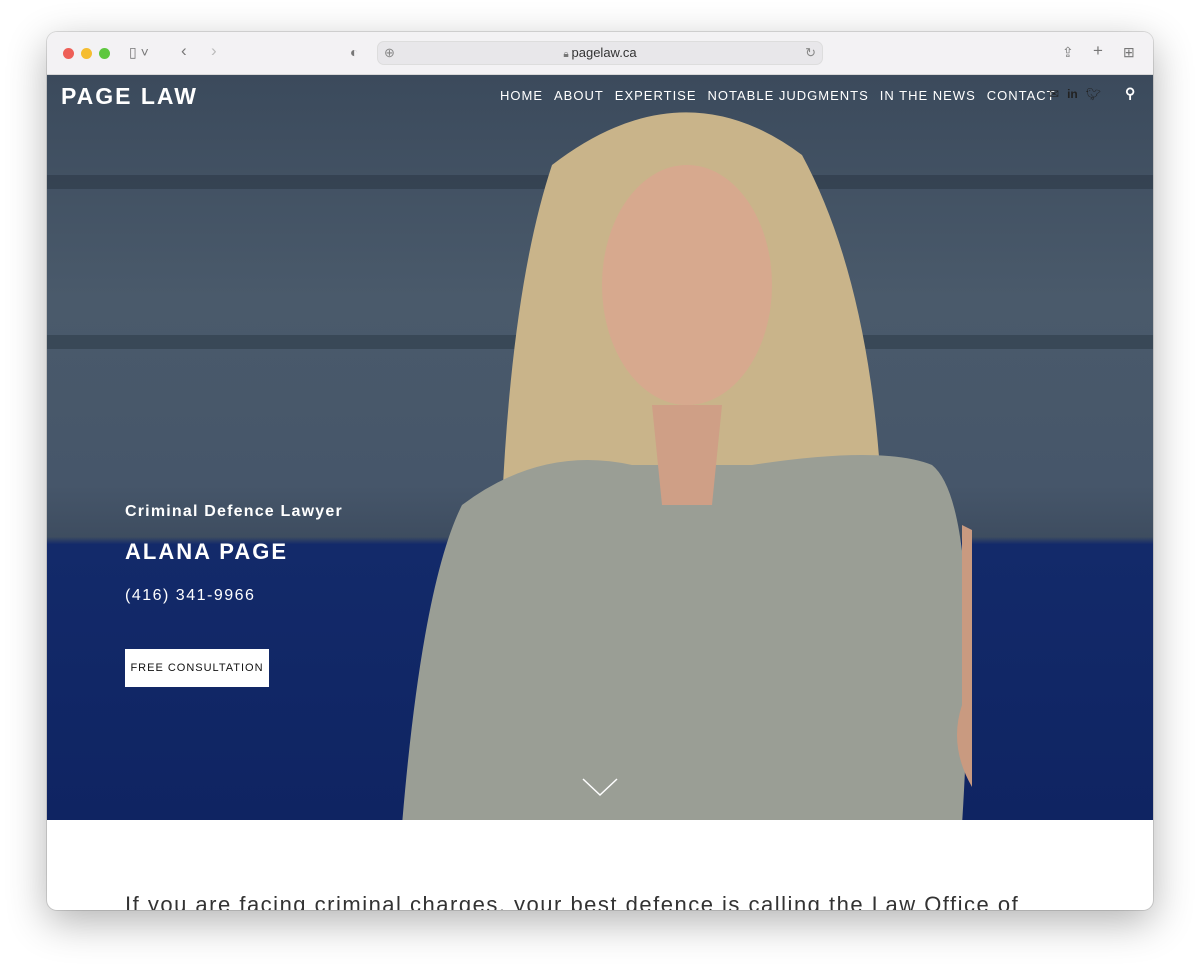 Image resolution: width=1200 pixels, height=972 pixels. I want to click on lock-icon: 🔒︎, so click(567, 54).